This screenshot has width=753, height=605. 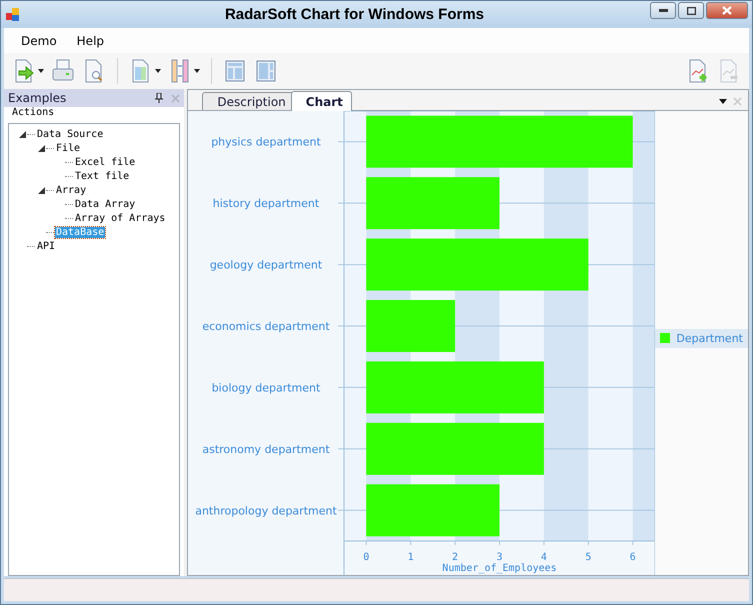 I want to click on close-icon, so click(x=727, y=10).